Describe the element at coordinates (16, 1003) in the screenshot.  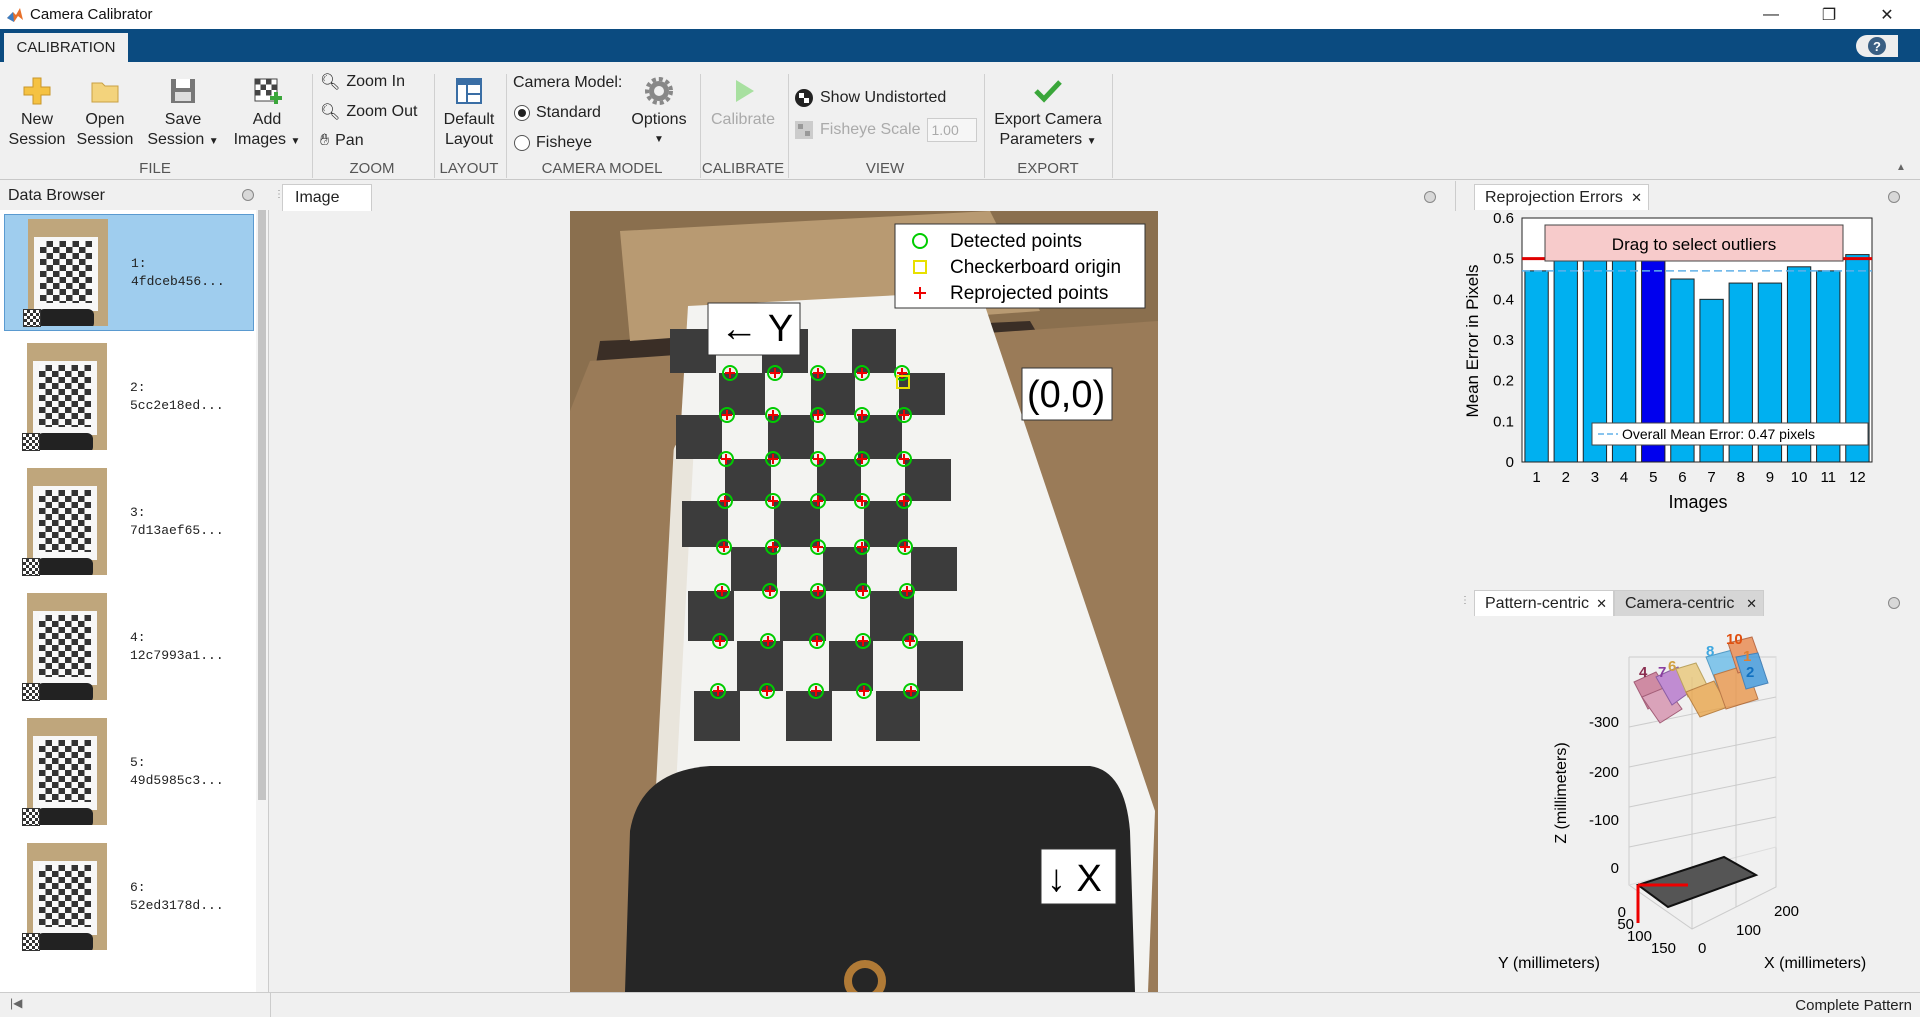
I see `status-collapse-icon: |◀` at that location.